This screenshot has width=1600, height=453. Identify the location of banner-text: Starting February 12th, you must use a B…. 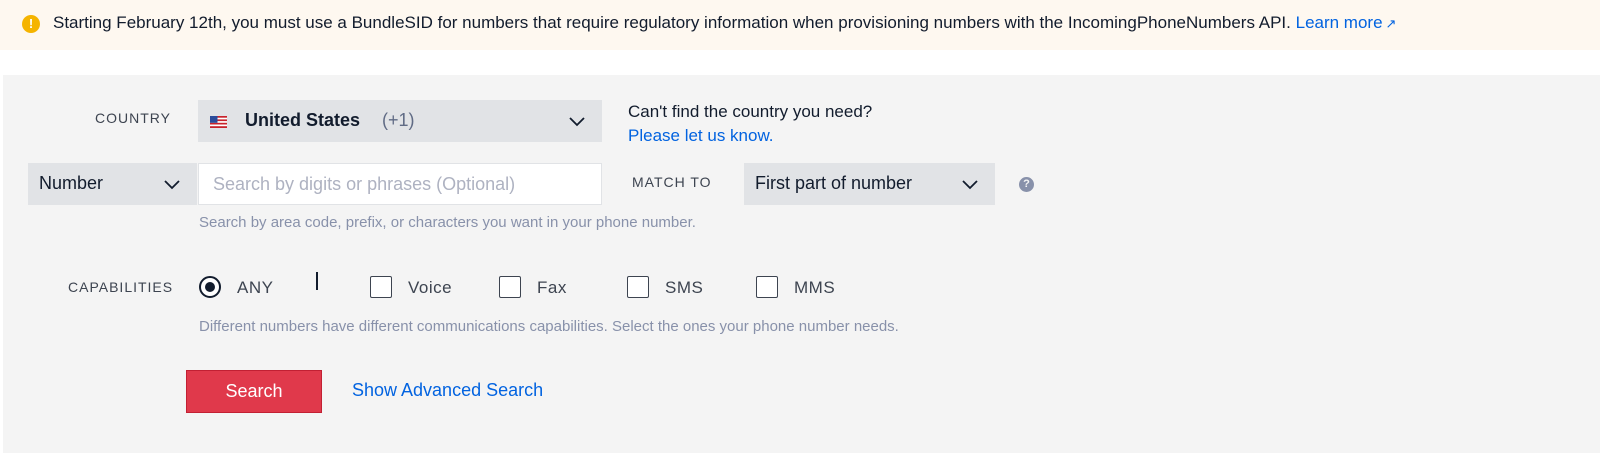
(672, 22).